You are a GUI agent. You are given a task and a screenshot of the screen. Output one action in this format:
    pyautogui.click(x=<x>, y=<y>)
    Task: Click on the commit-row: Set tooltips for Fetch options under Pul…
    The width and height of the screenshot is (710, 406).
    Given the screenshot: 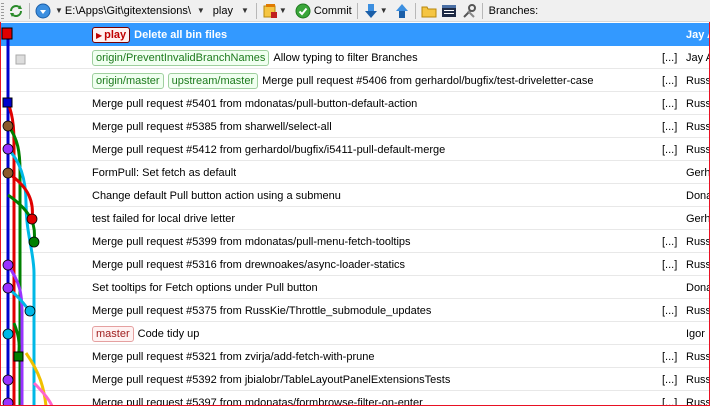 What is the action you would take?
    pyautogui.click(x=355, y=287)
    